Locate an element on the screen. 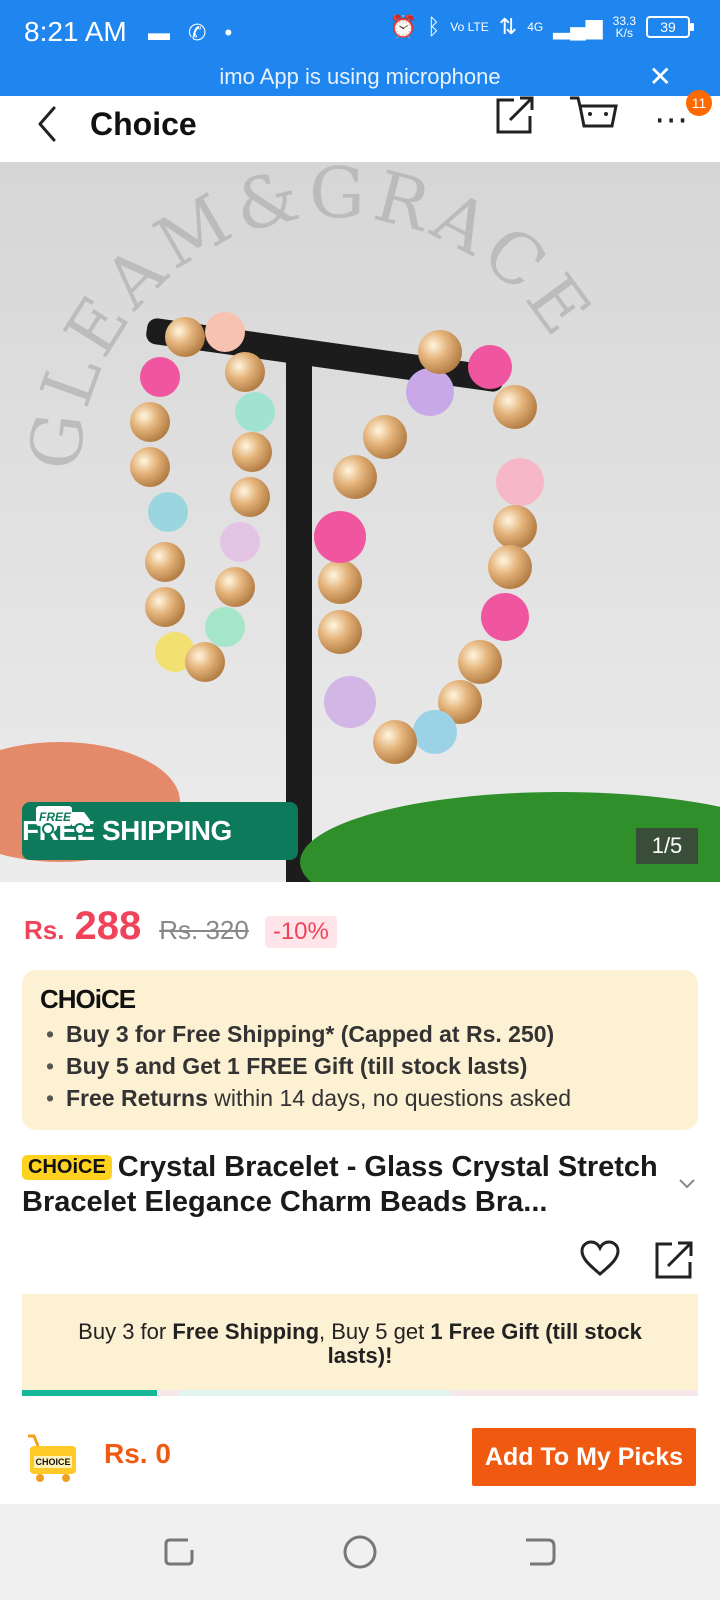 Image resolution: width=720 pixels, height=1600 pixels. price-currency: Rs. is located at coordinates (44, 930).